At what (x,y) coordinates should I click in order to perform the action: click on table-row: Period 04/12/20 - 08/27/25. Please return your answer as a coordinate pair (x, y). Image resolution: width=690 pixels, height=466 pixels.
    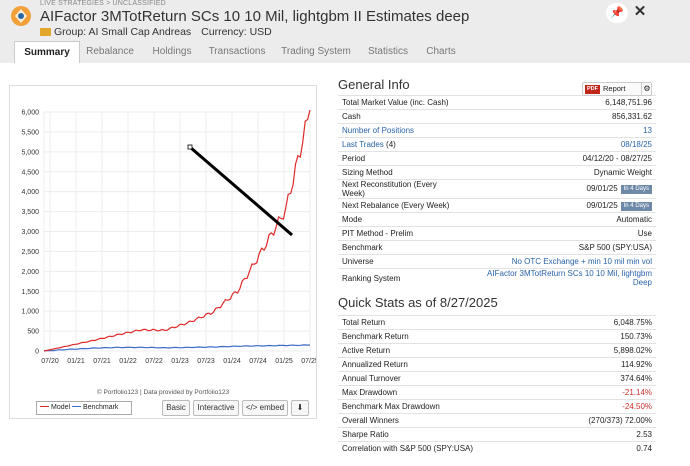
    Looking at the image, I should click on (497, 158).